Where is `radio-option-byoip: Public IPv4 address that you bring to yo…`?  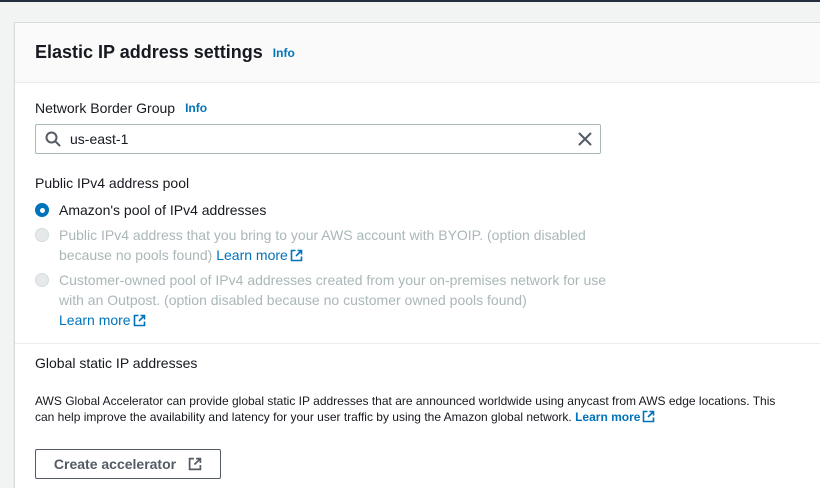
radio-option-byoip: Public IPv4 address that you bring to yo… is located at coordinates (317, 246).